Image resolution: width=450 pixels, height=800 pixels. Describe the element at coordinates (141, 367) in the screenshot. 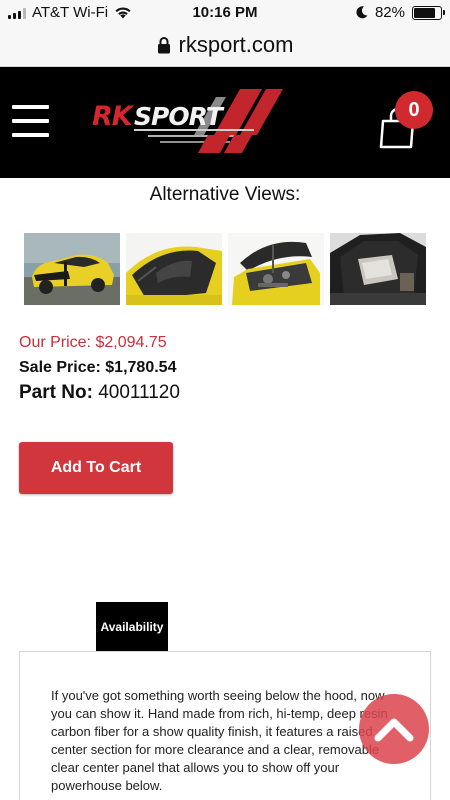

I see `sale-price-value: $1,780.54` at that location.